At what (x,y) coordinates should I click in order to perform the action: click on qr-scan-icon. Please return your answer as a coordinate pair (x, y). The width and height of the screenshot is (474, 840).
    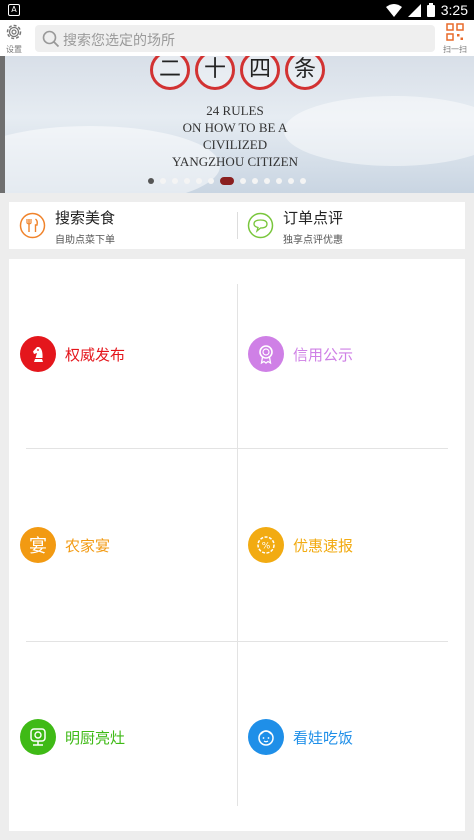
    Looking at the image, I should click on (455, 32).